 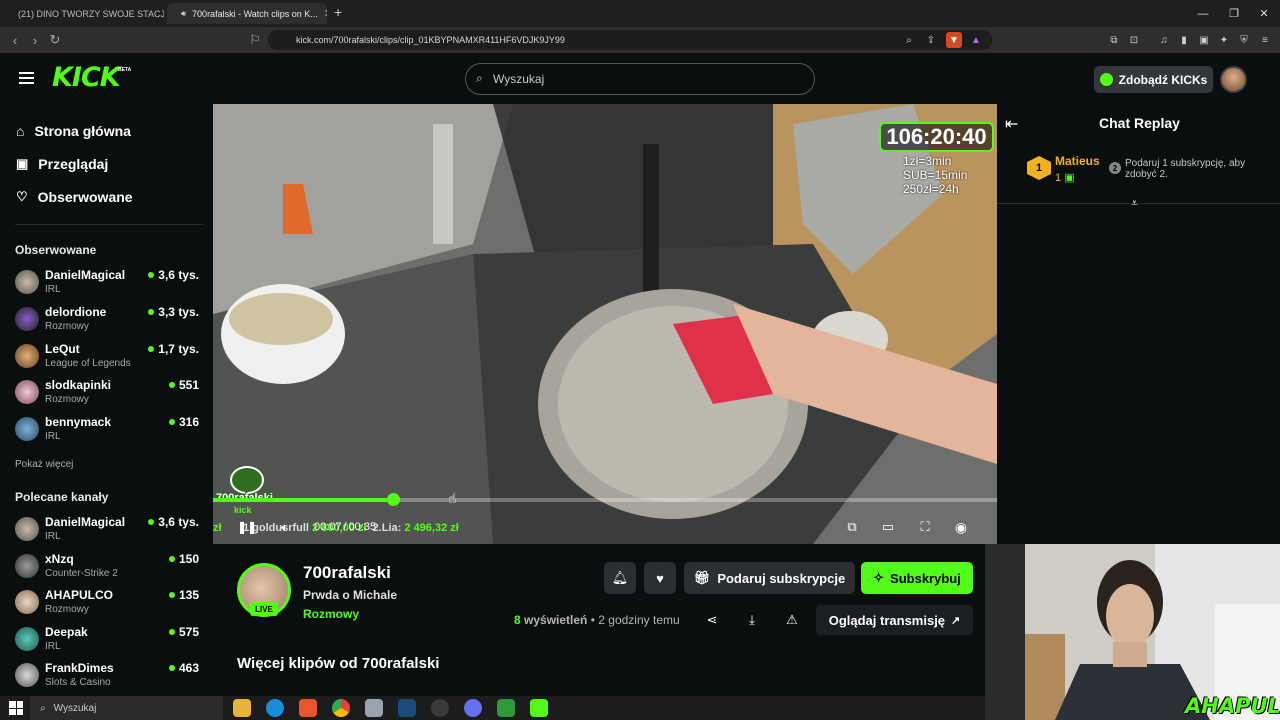 I want to click on screenshot-icon: ⊡, so click(x=1134, y=40).